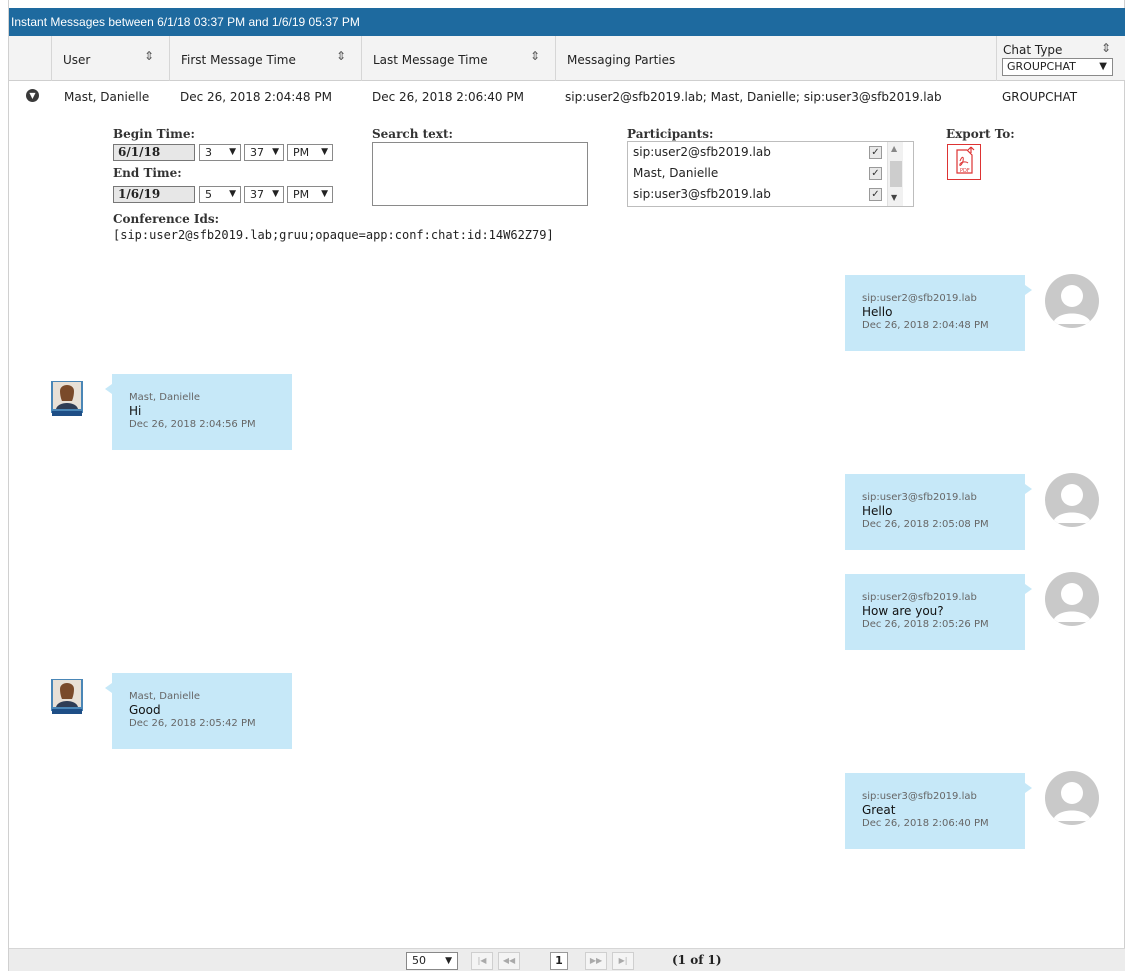 The width and height of the screenshot is (1125, 971). What do you see at coordinates (894, 197) in the screenshot?
I see `scroll-down-icon: ▼` at bounding box center [894, 197].